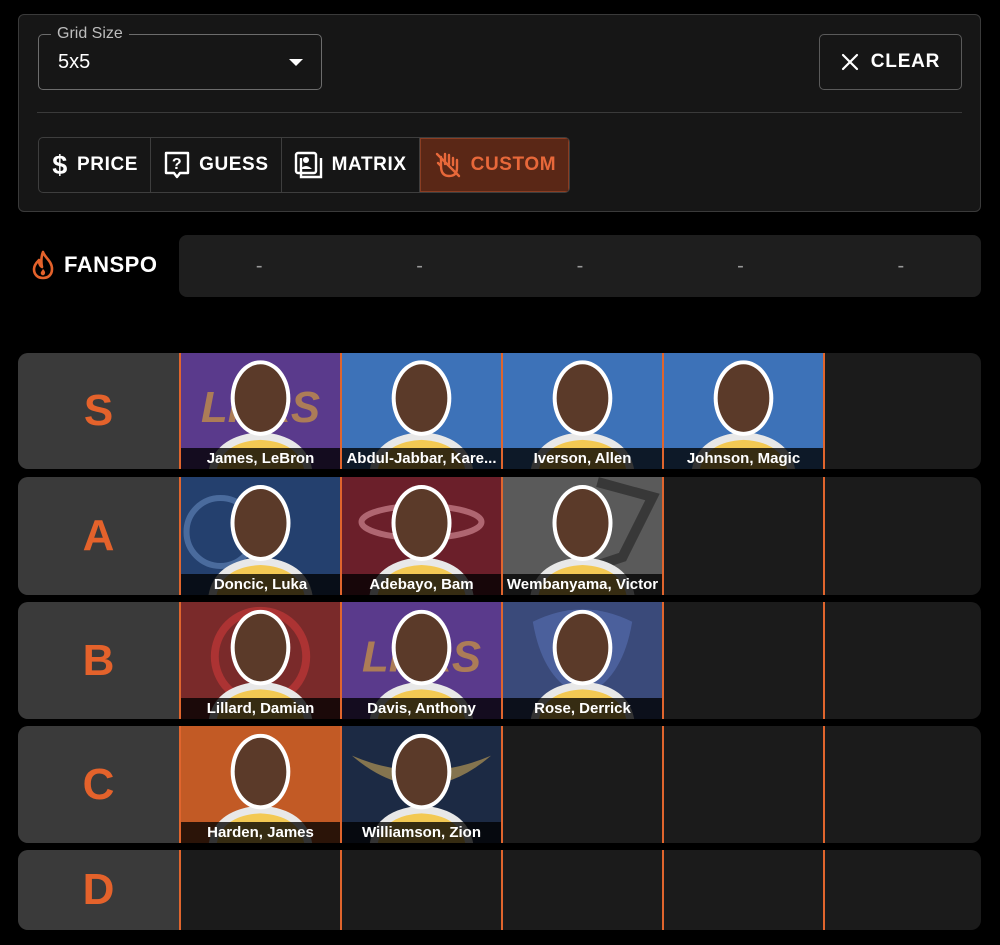  Describe the element at coordinates (421, 584) in the screenshot. I see `player-name: Adebayo, Bam` at that location.